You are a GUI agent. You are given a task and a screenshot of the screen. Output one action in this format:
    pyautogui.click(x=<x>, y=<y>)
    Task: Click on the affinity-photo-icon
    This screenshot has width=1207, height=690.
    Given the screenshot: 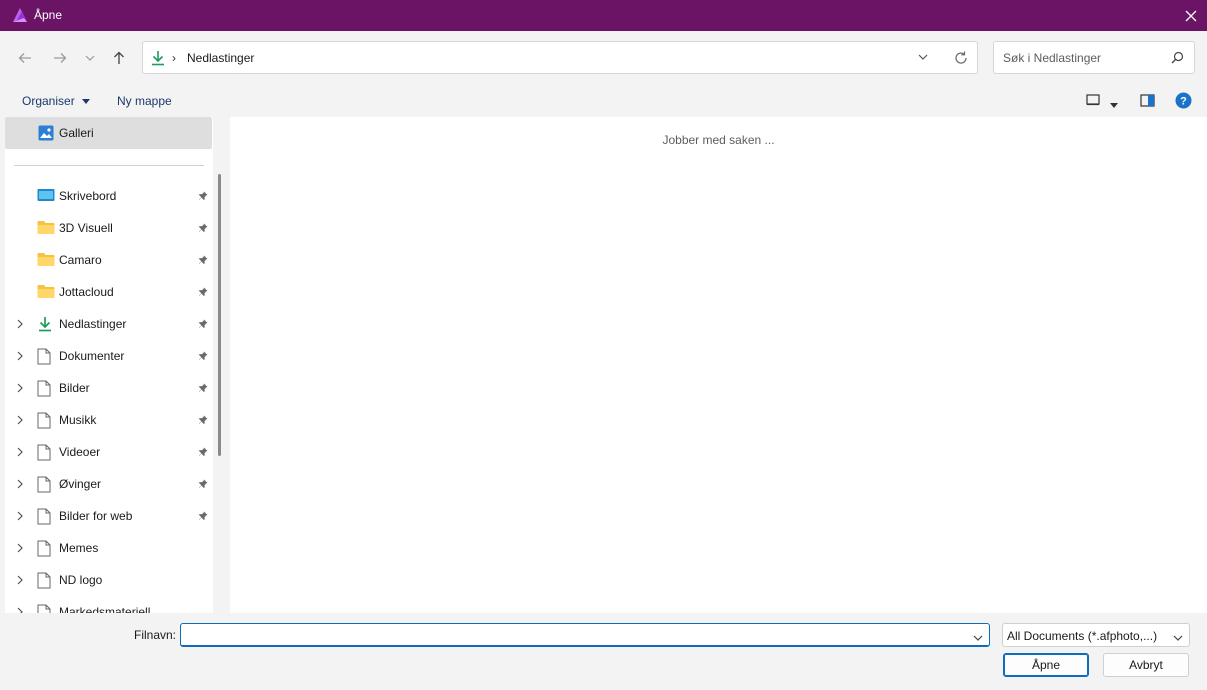 What is the action you would take?
    pyautogui.click(x=20, y=15)
    